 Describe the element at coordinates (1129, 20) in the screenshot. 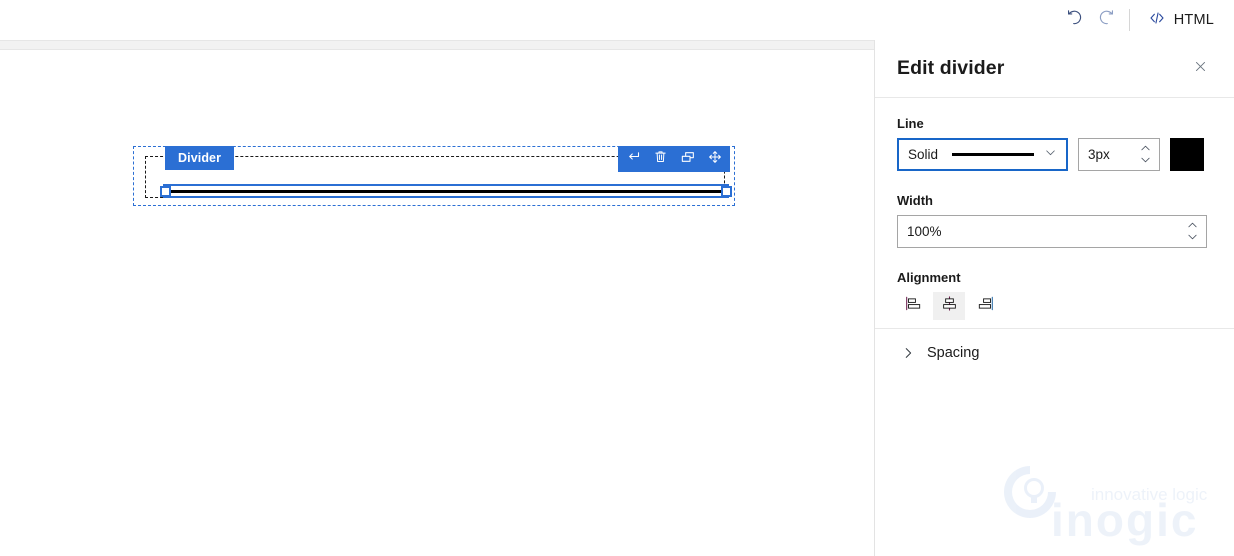

I see `toolbar-divider` at that location.